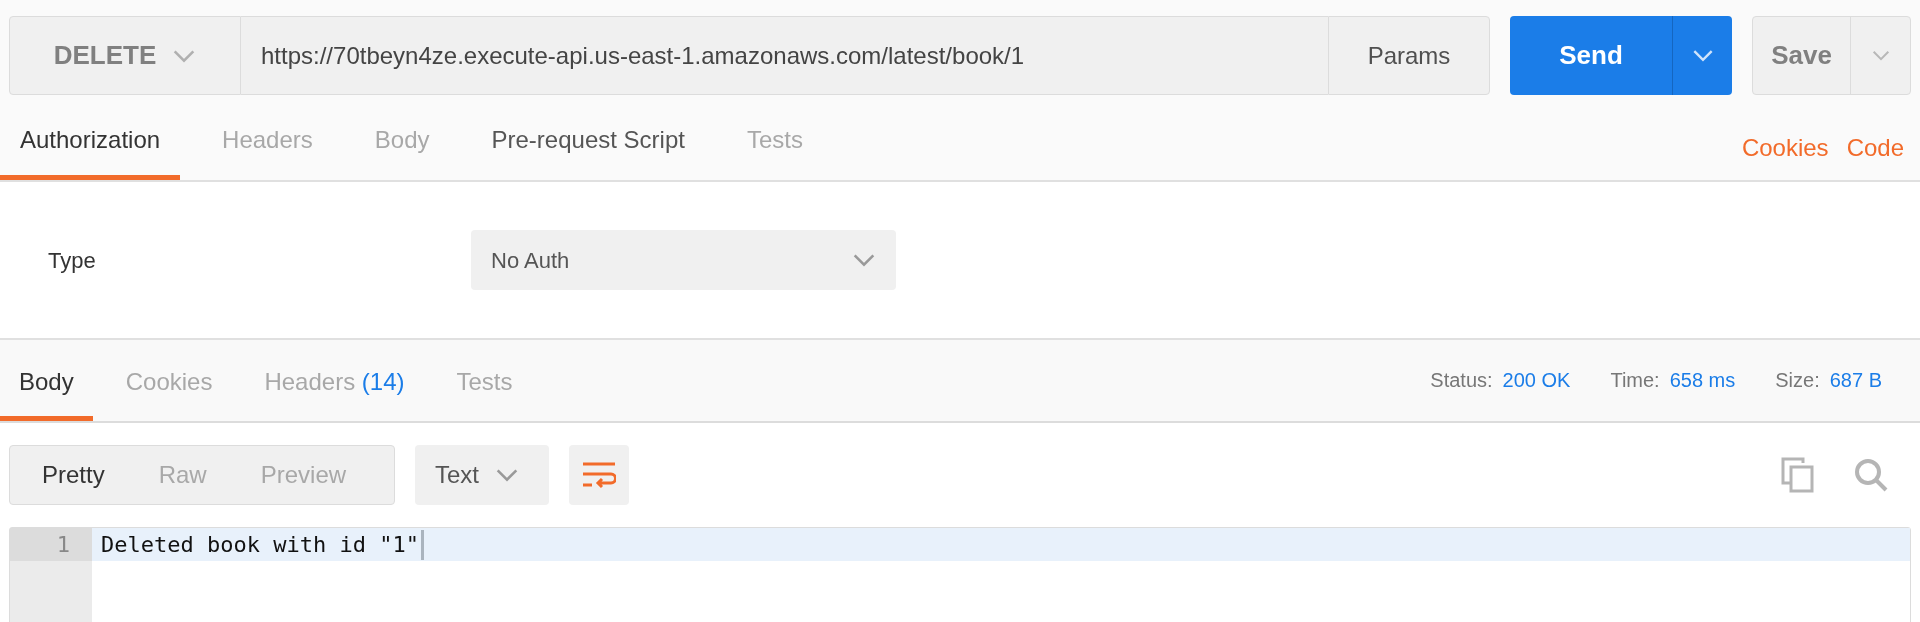 The height and width of the screenshot is (622, 1920). What do you see at coordinates (1785, 148) in the screenshot?
I see `header-link: Cookies` at bounding box center [1785, 148].